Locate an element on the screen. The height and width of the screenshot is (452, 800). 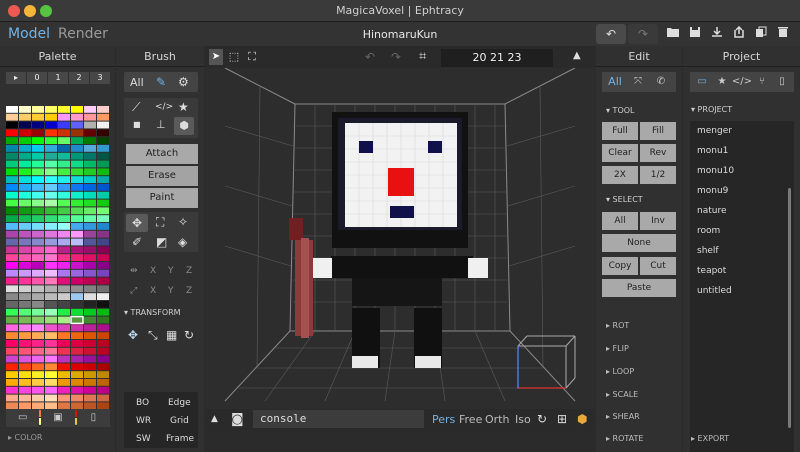
axis-z-button: Z is located at coordinates (189, 291).